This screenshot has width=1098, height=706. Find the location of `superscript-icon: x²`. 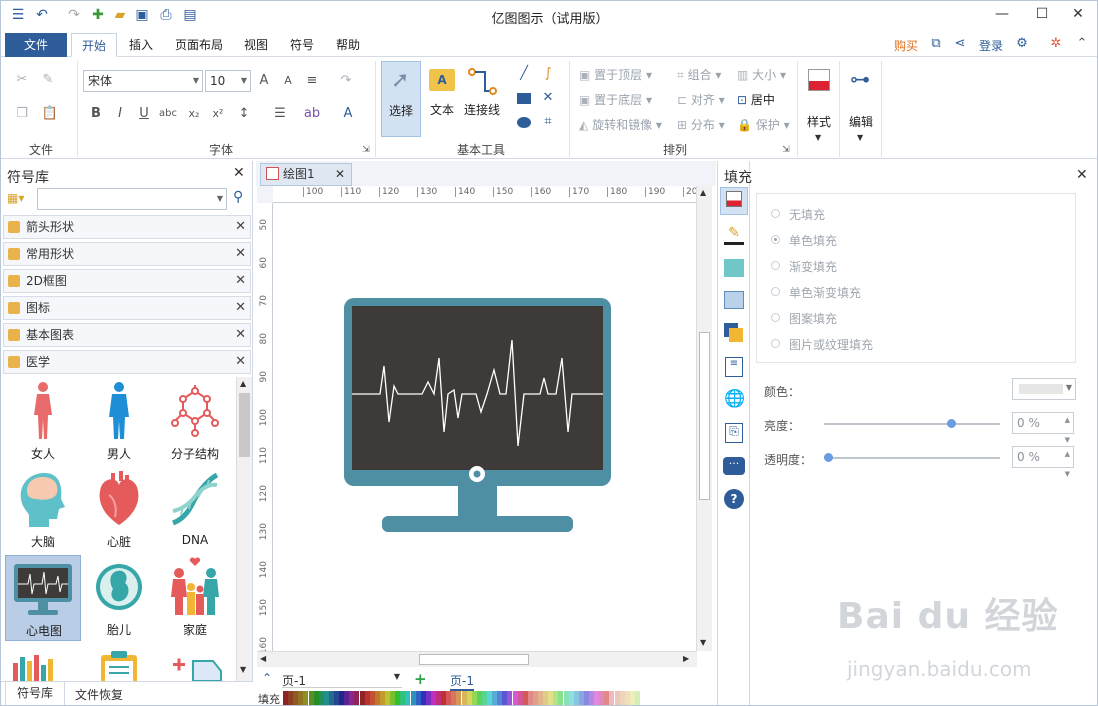

superscript-icon: x² is located at coordinates (218, 114).